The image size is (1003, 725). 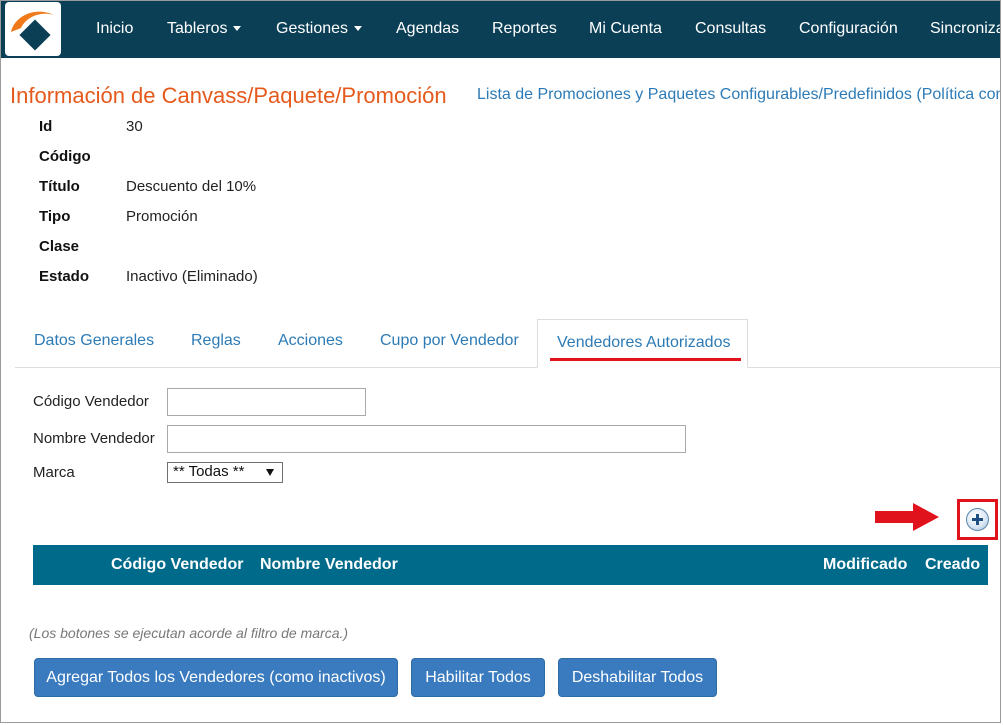 I want to click on disable-all-button: Deshabilitar Todos, so click(x=637, y=677).